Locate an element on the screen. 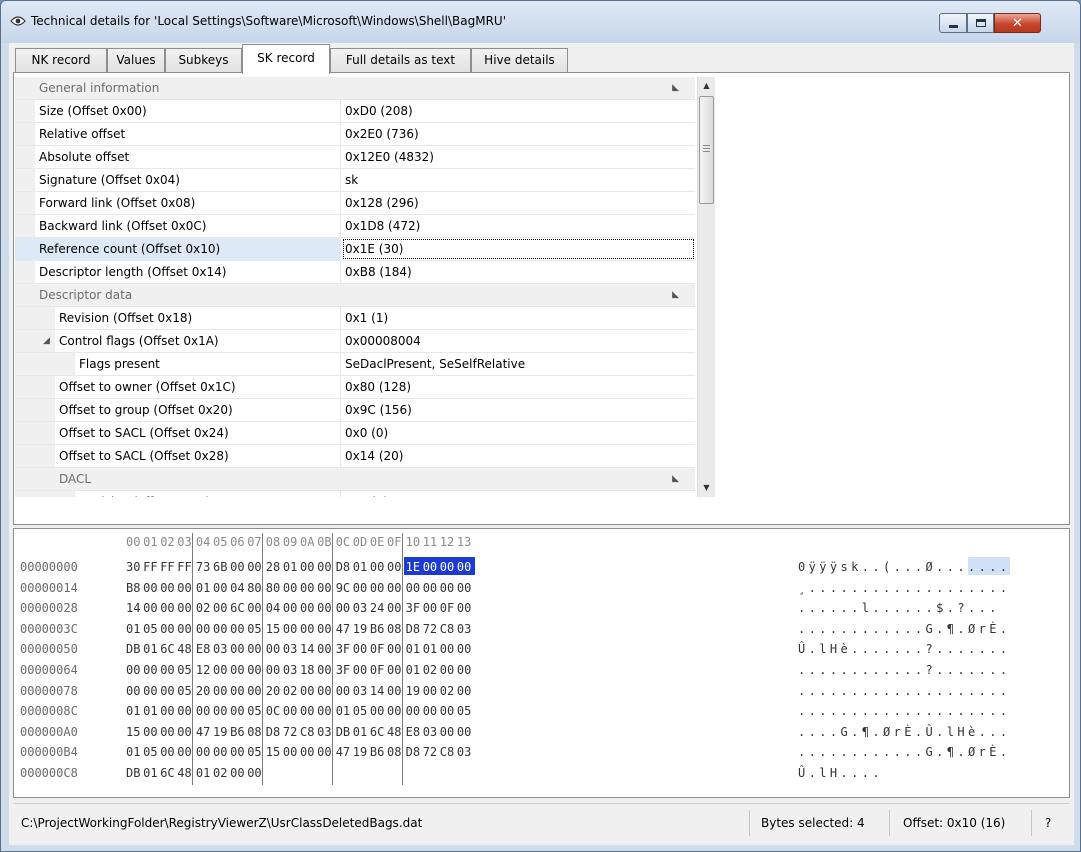  hex-byte: 30 is located at coordinates (133, 567).